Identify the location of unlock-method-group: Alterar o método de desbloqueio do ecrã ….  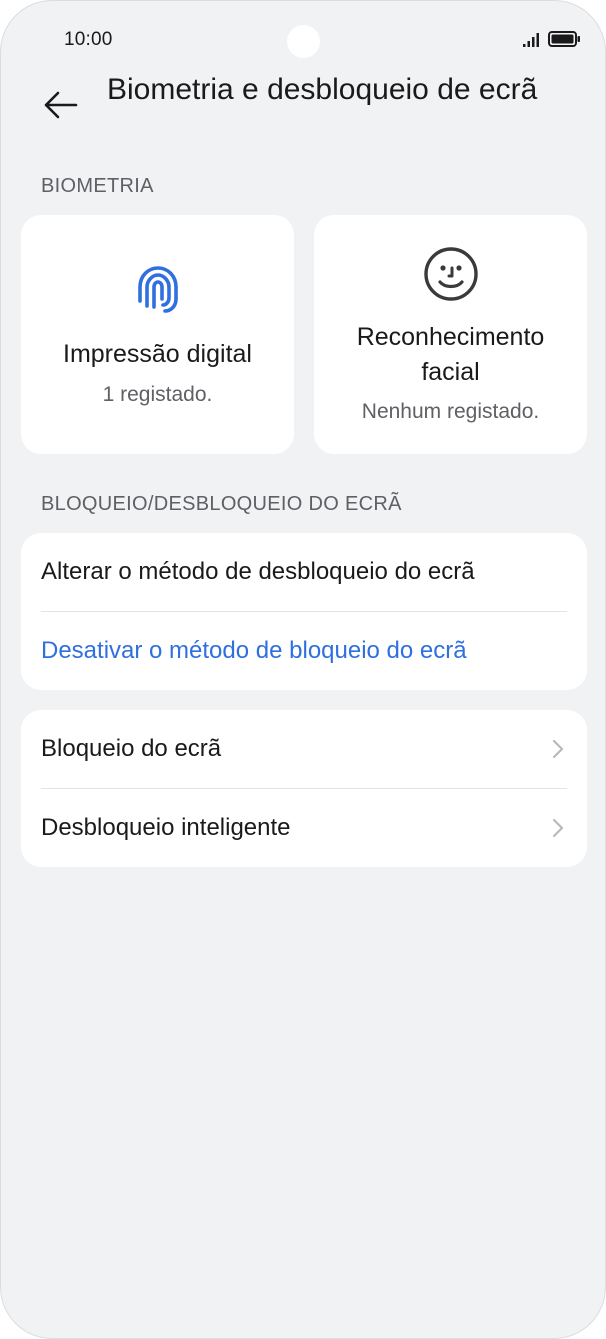
(304, 611).